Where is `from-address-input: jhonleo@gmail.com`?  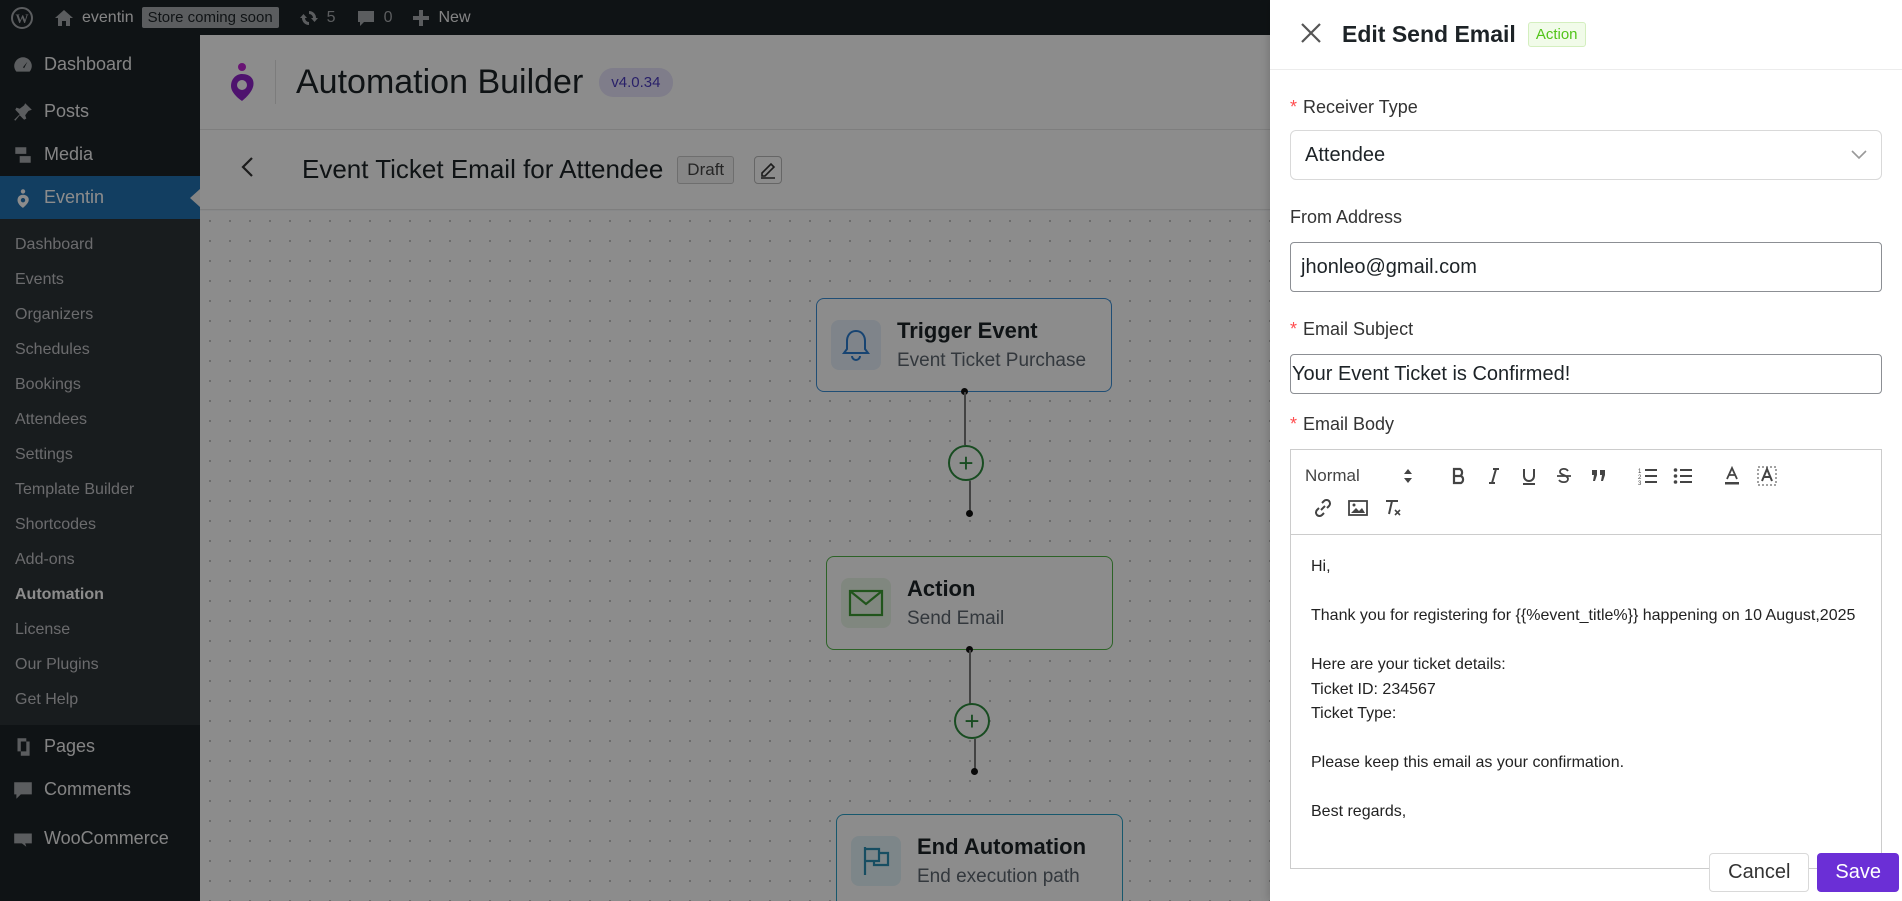 from-address-input: jhonleo@gmail.com is located at coordinates (1586, 267).